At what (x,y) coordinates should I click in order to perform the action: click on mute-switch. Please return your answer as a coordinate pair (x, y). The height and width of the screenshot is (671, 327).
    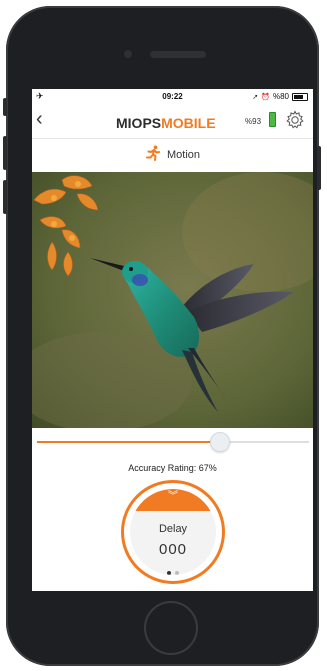
    Looking at the image, I should click on (5, 107).